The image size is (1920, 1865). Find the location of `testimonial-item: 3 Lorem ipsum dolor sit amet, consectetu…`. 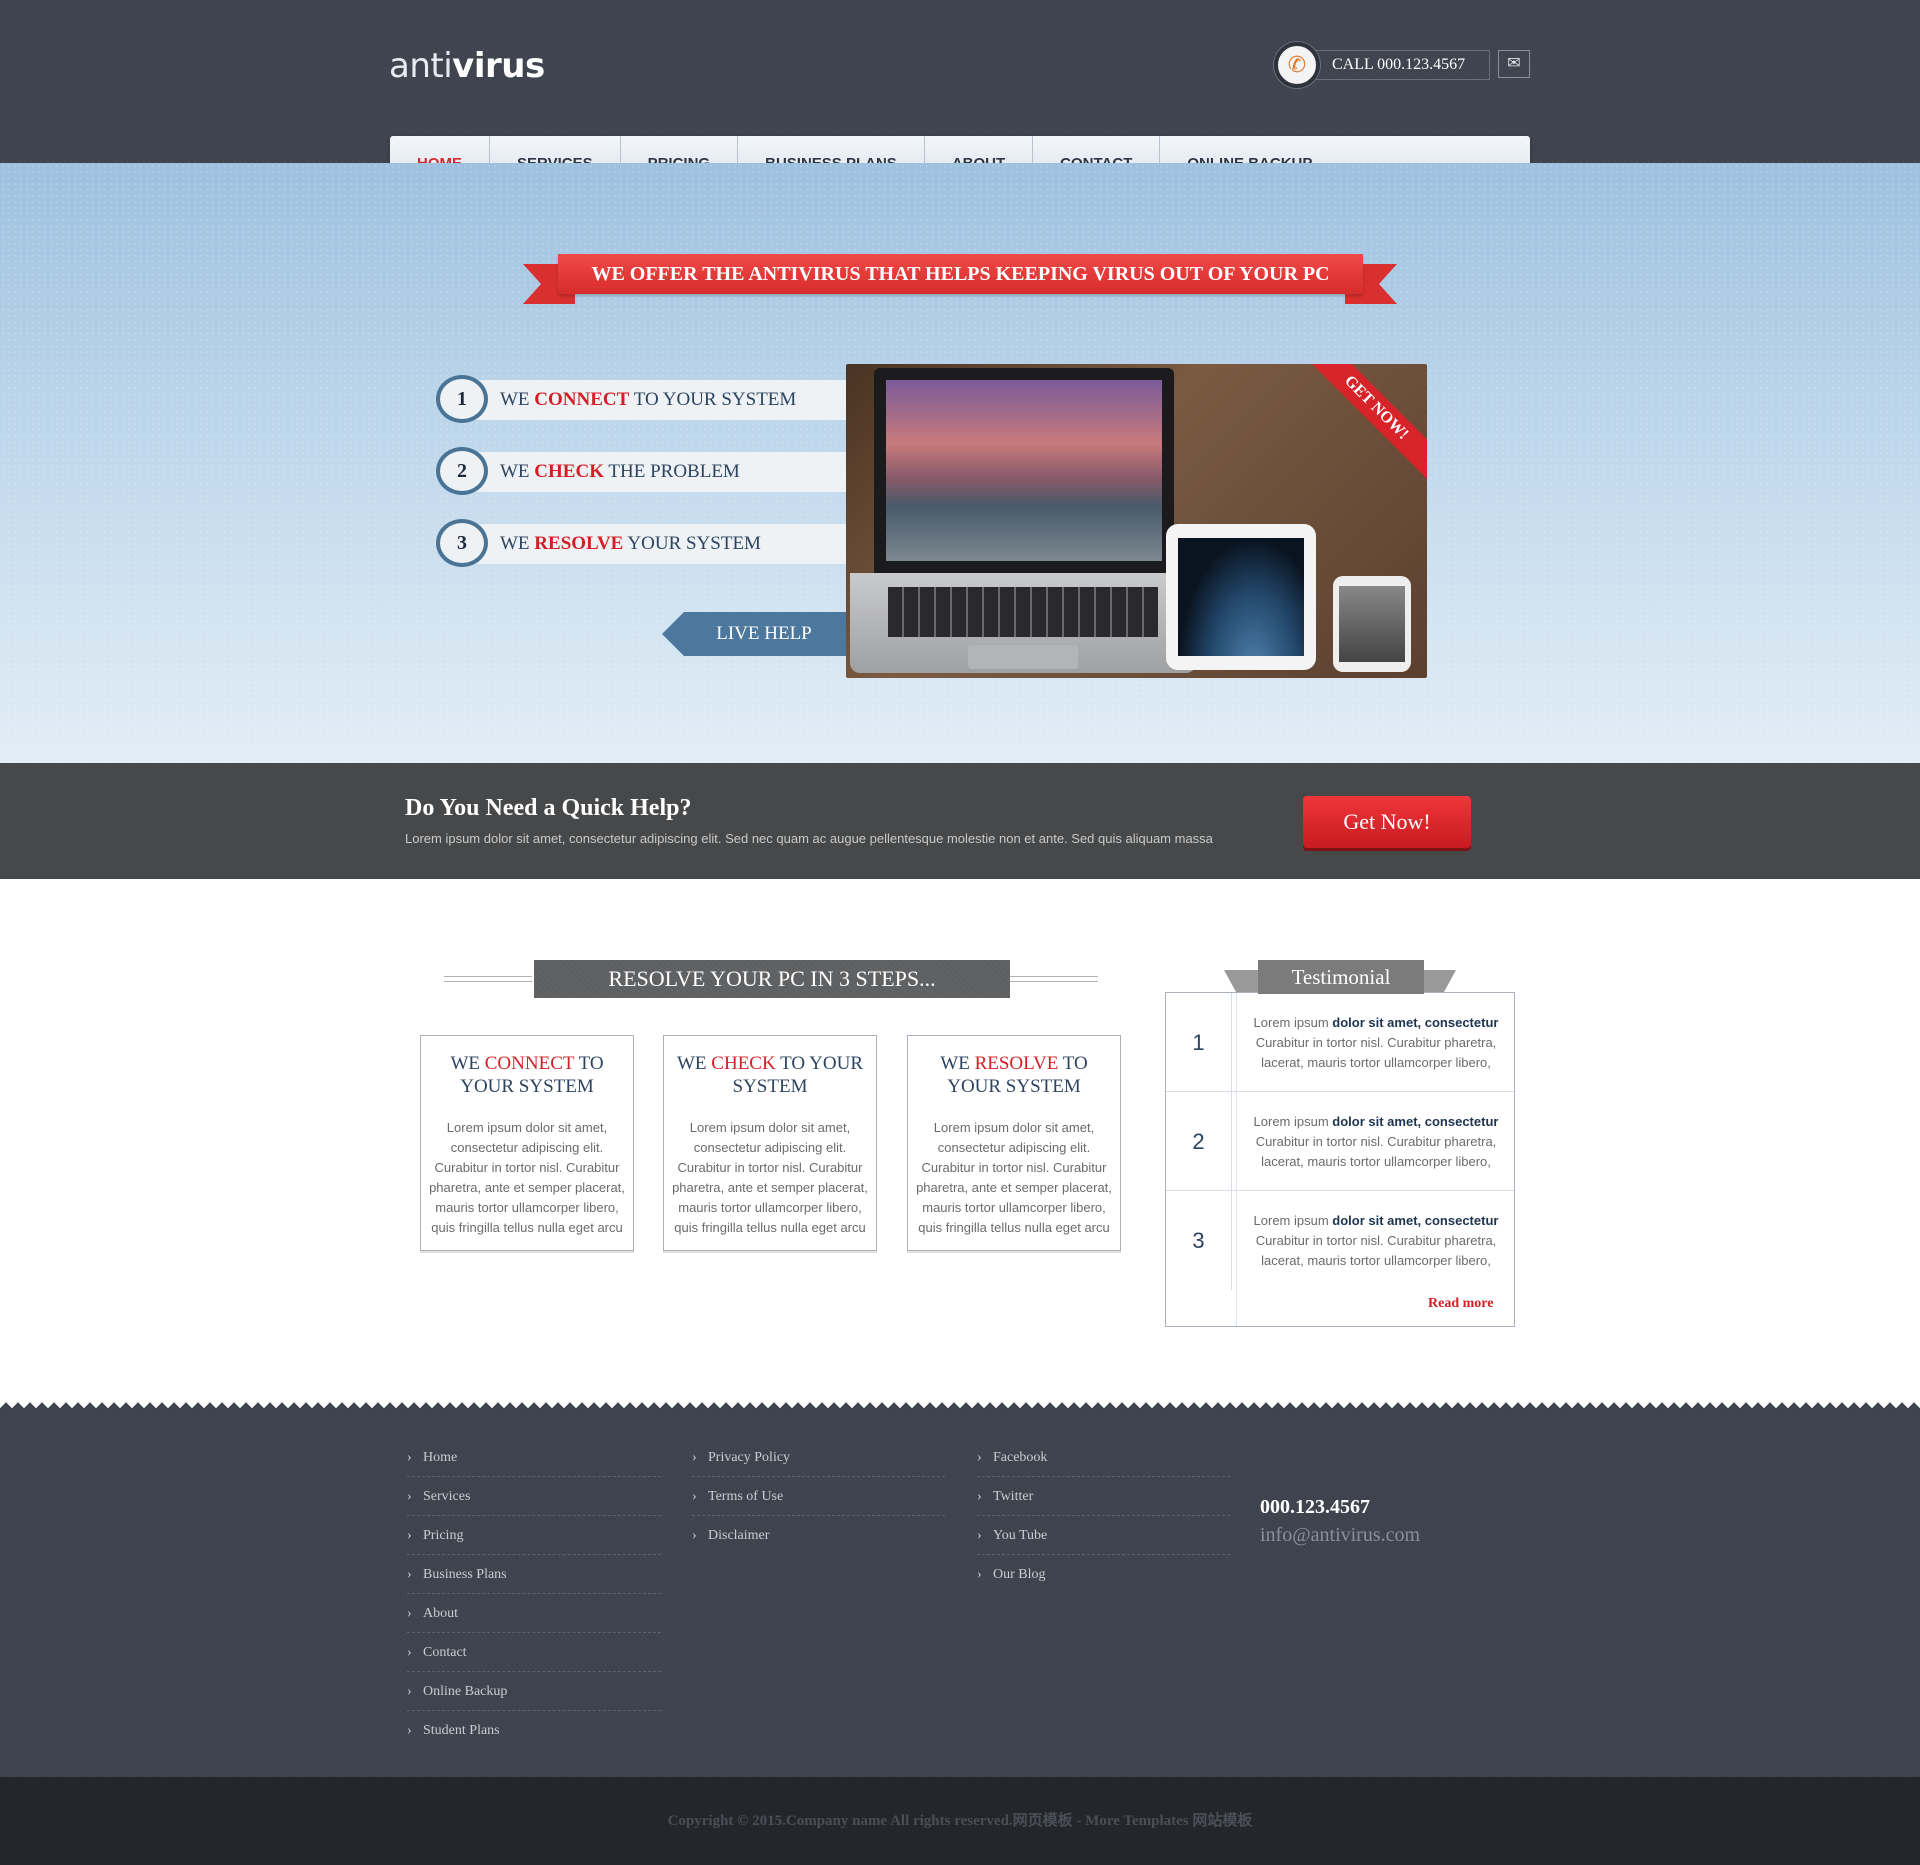

testimonial-item: 3 Lorem ipsum dolor sit amet, consectetu… is located at coordinates (1340, 1240).